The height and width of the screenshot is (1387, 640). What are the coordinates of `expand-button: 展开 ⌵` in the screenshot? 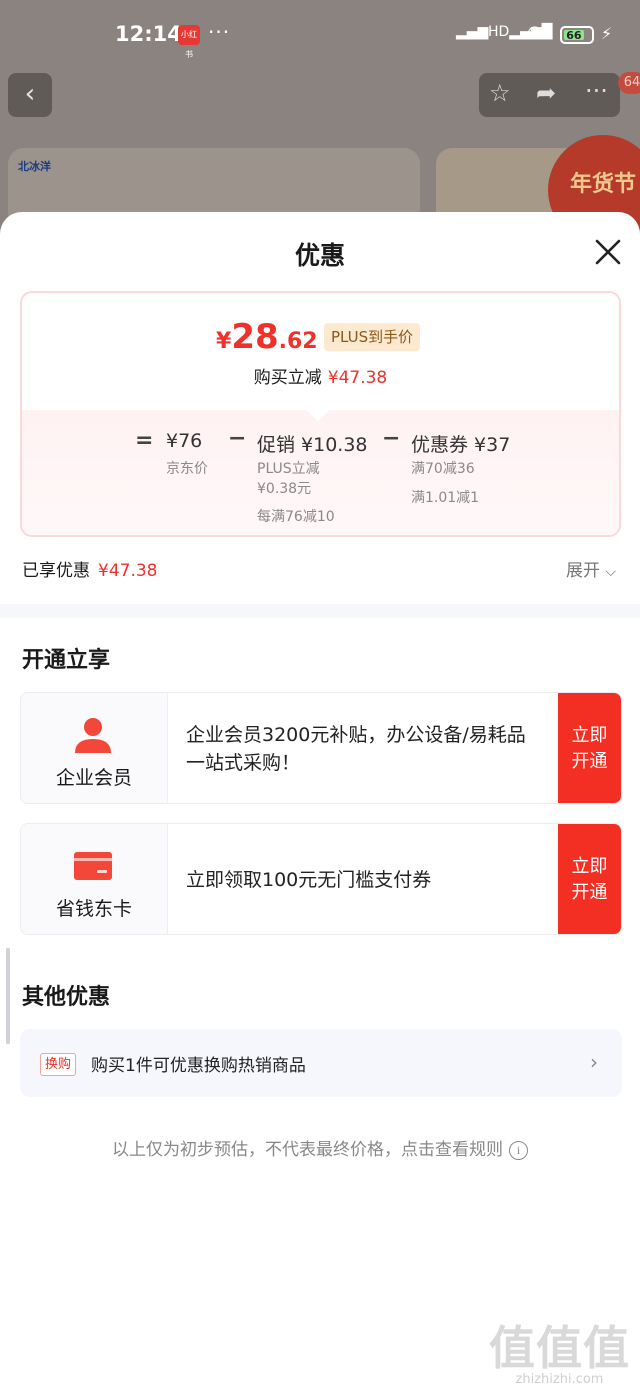 It's located at (591, 568).